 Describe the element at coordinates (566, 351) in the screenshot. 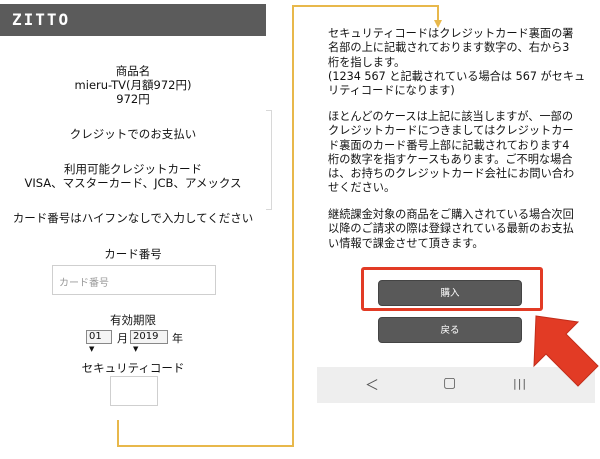

I see `arrow-pointer-icon` at that location.